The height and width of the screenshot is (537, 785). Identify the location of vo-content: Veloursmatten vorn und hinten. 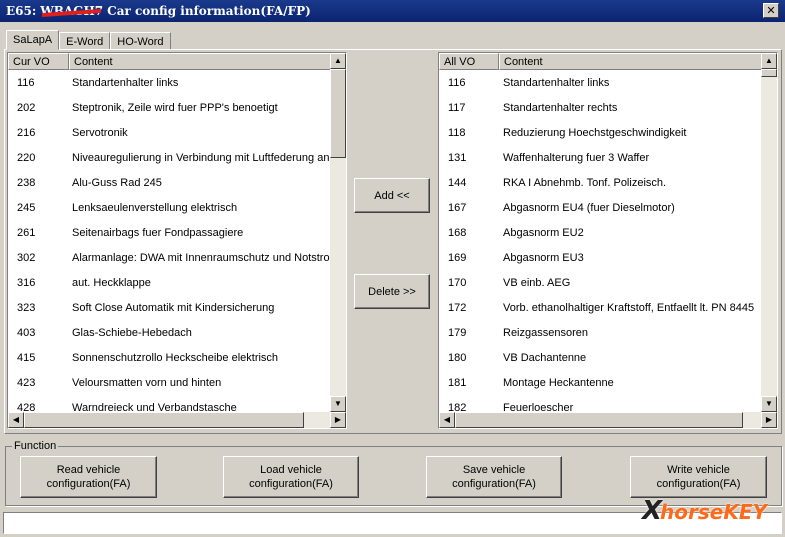
(147, 382).